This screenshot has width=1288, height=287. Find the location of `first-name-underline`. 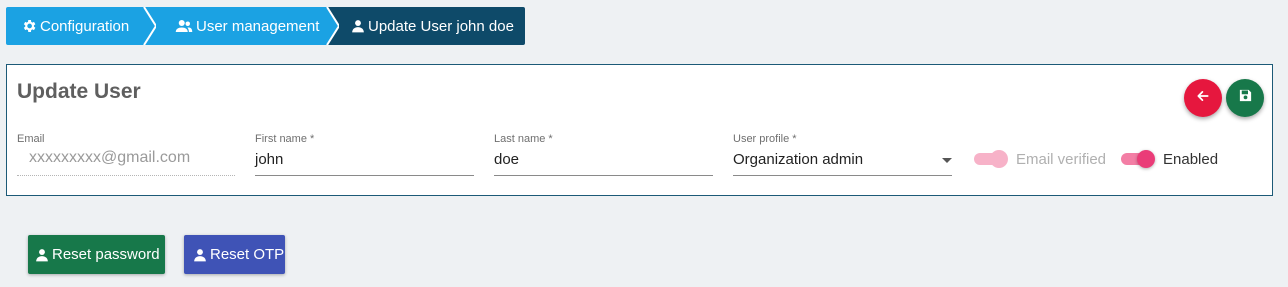

first-name-underline is located at coordinates (364, 175).